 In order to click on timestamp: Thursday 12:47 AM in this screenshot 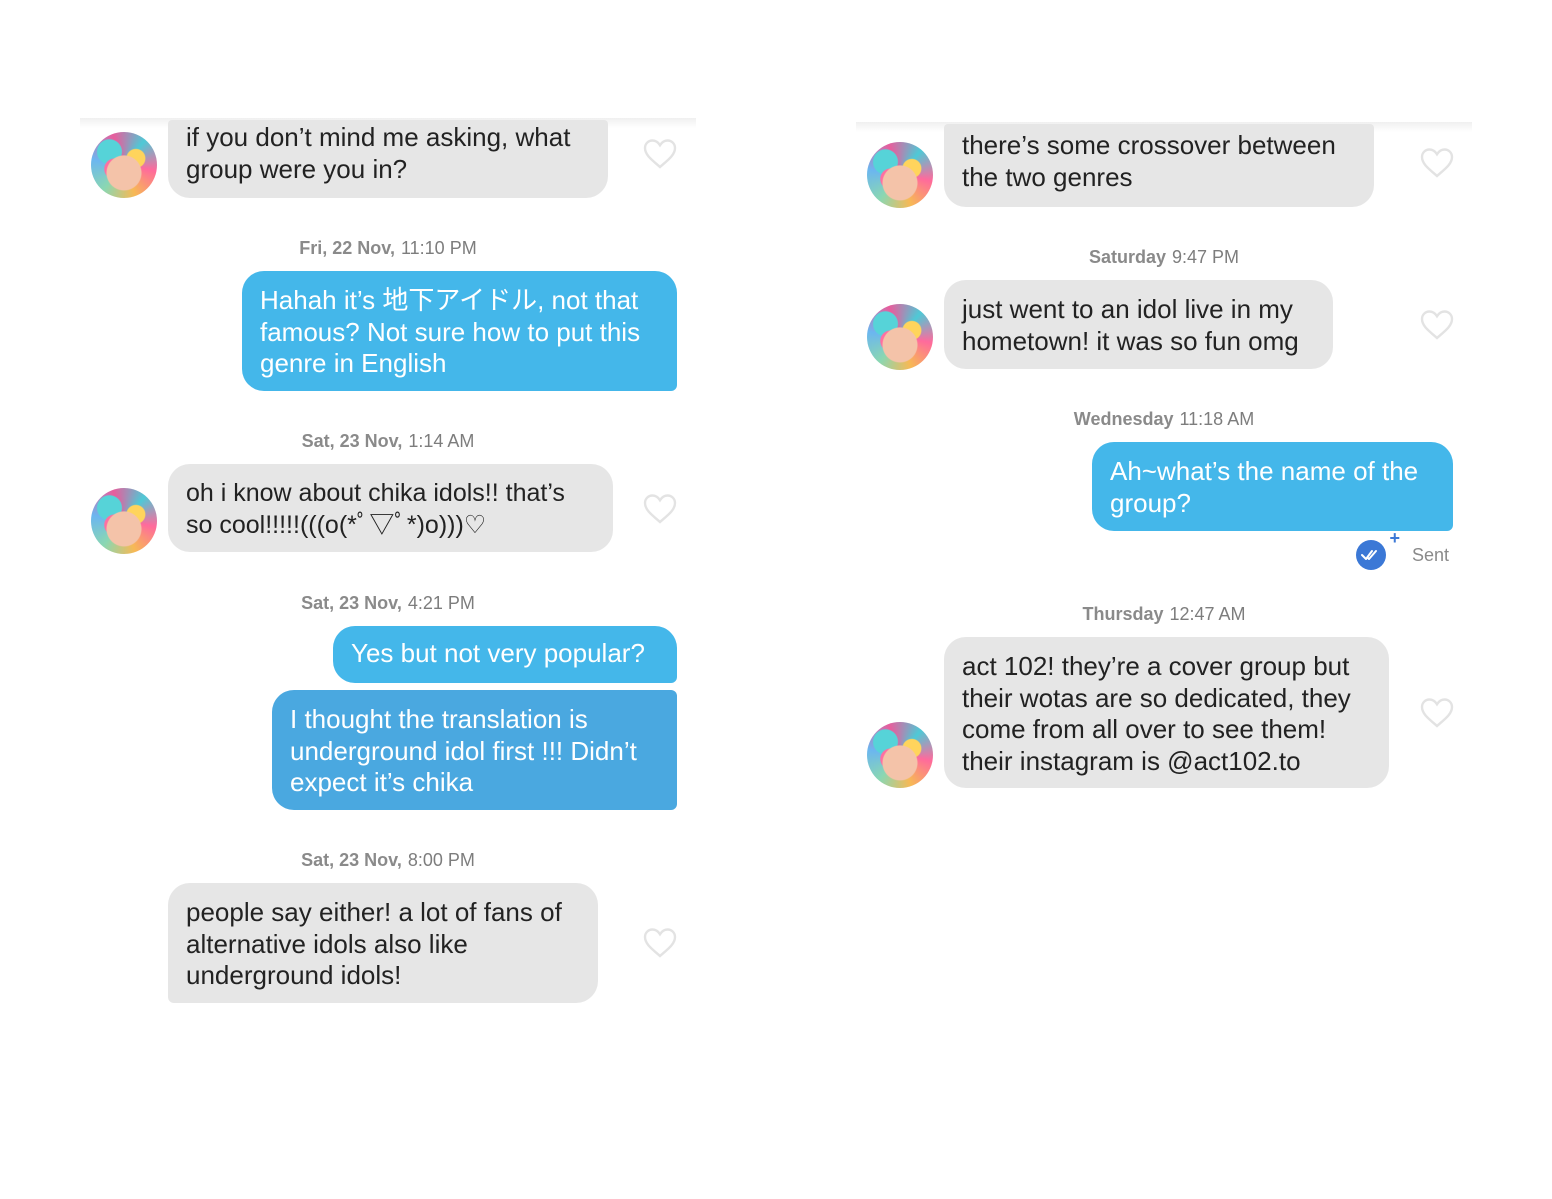, I will do `click(1164, 614)`.